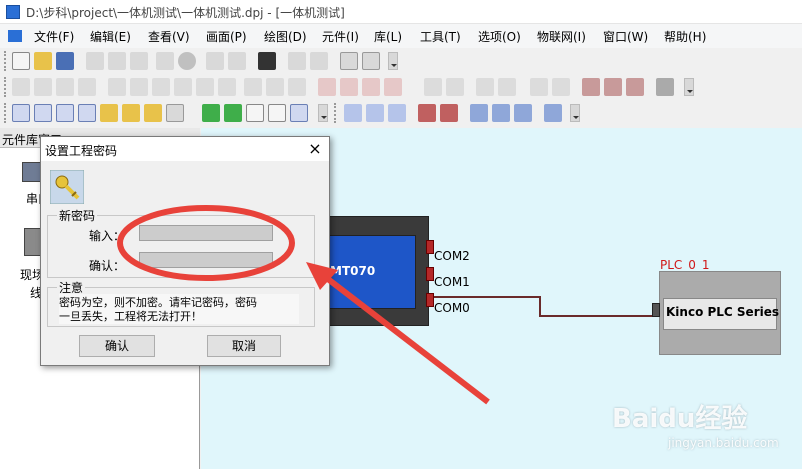  Describe the element at coordinates (244, 346) in the screenshot. I see `cancel-button: 取消` at that location.